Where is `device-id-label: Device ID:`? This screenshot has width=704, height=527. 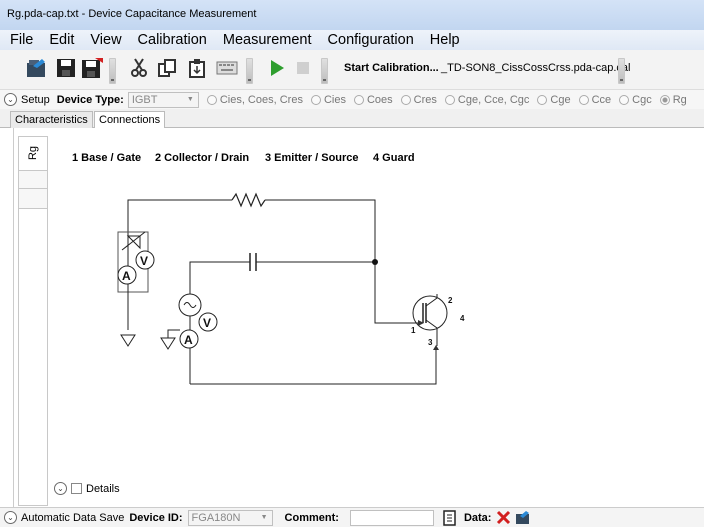
device-id-label: Device ID: is located at coordinates (156, 517).